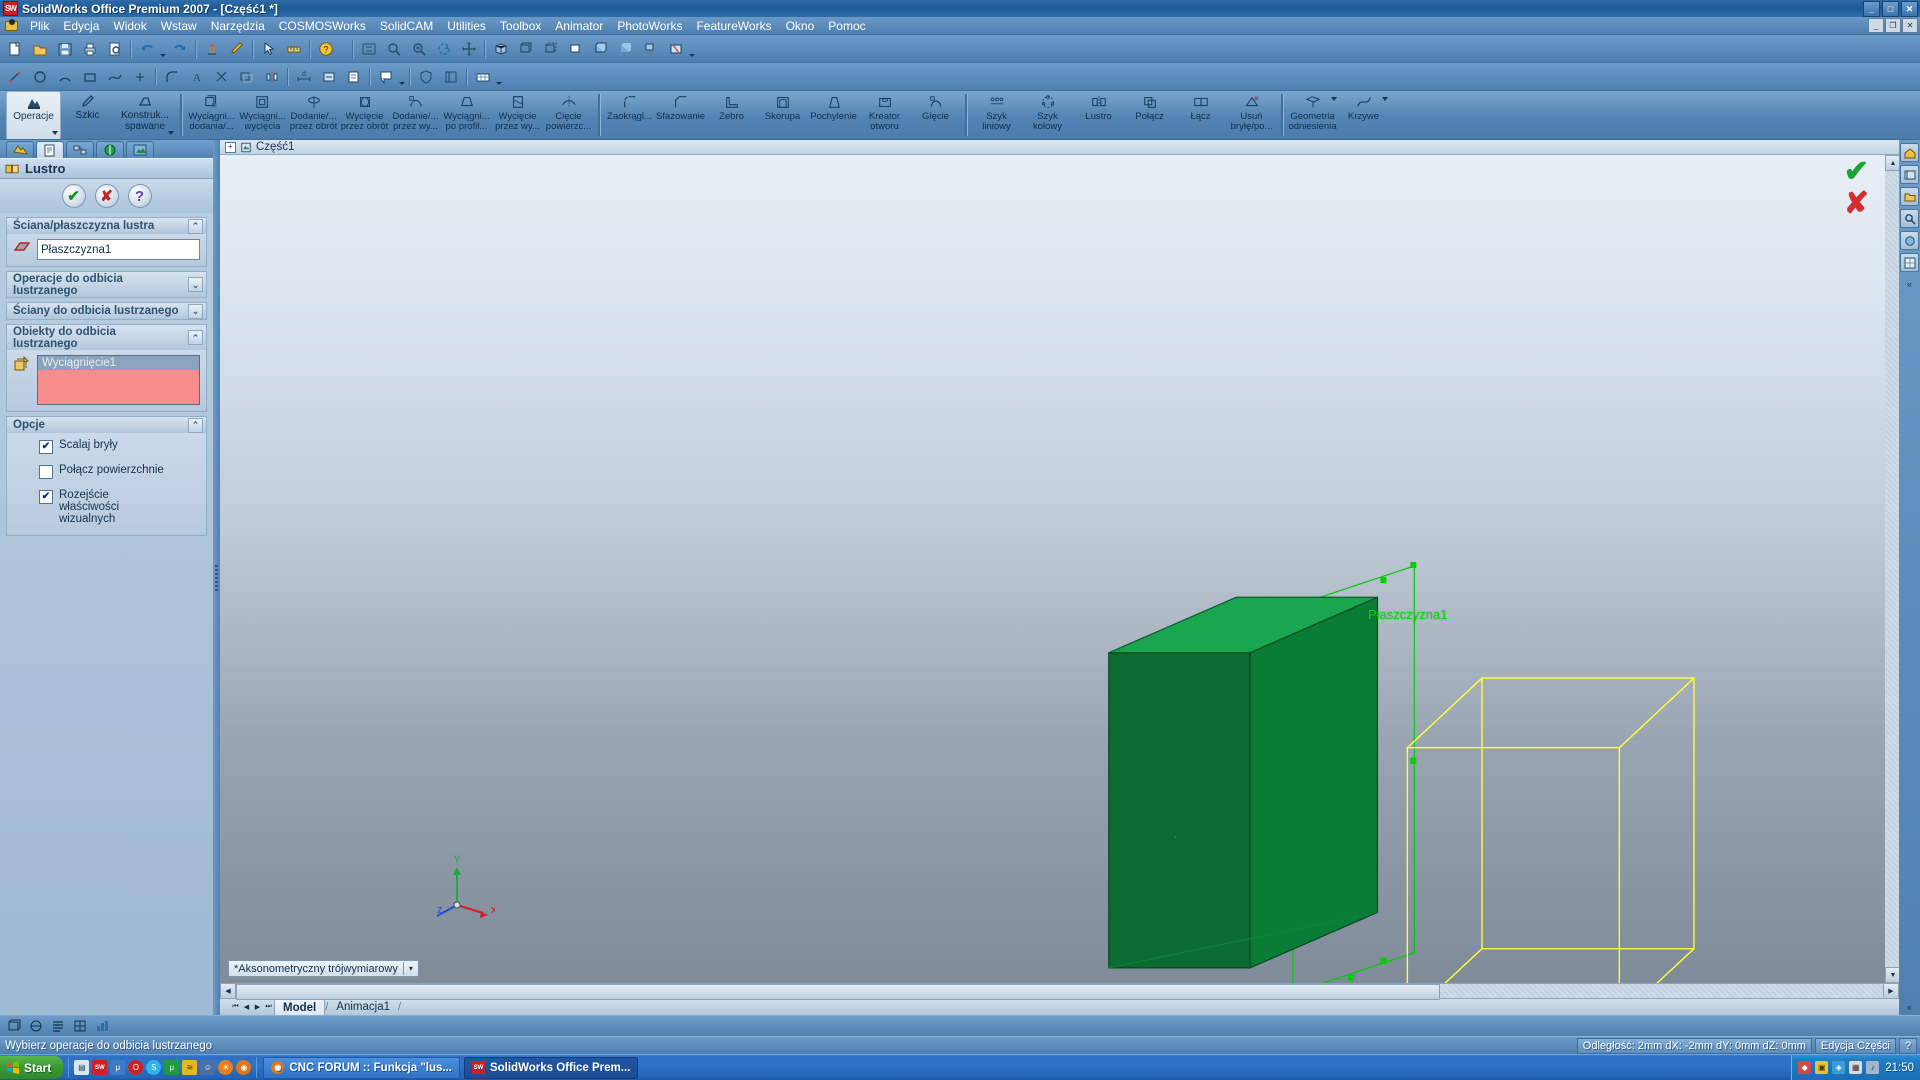 The width and height of the screenshot is (1920, 1080). Describe the element at coordinates (118, 249) in the screenshot. I see `mirror-face-input: Płaszczyzna1` at that location.